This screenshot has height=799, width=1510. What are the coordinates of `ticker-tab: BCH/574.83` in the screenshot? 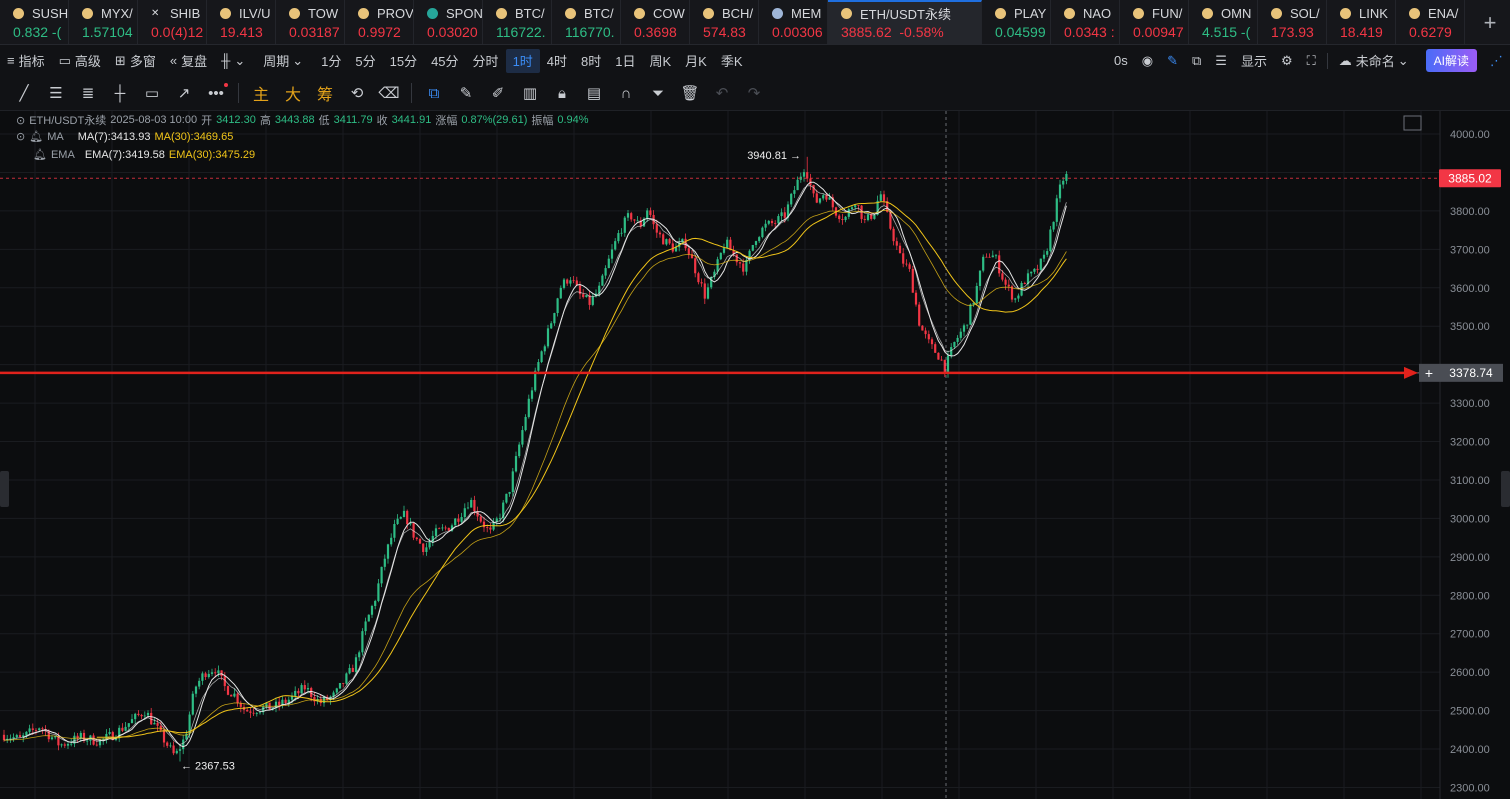 It's located at (724, 22).